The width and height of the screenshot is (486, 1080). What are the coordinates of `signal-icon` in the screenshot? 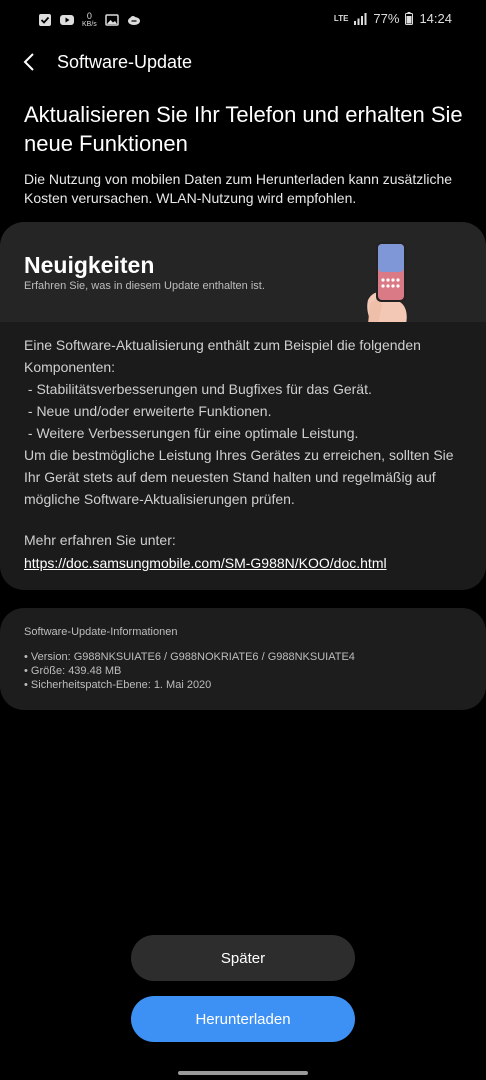 It's located at (360, 18).